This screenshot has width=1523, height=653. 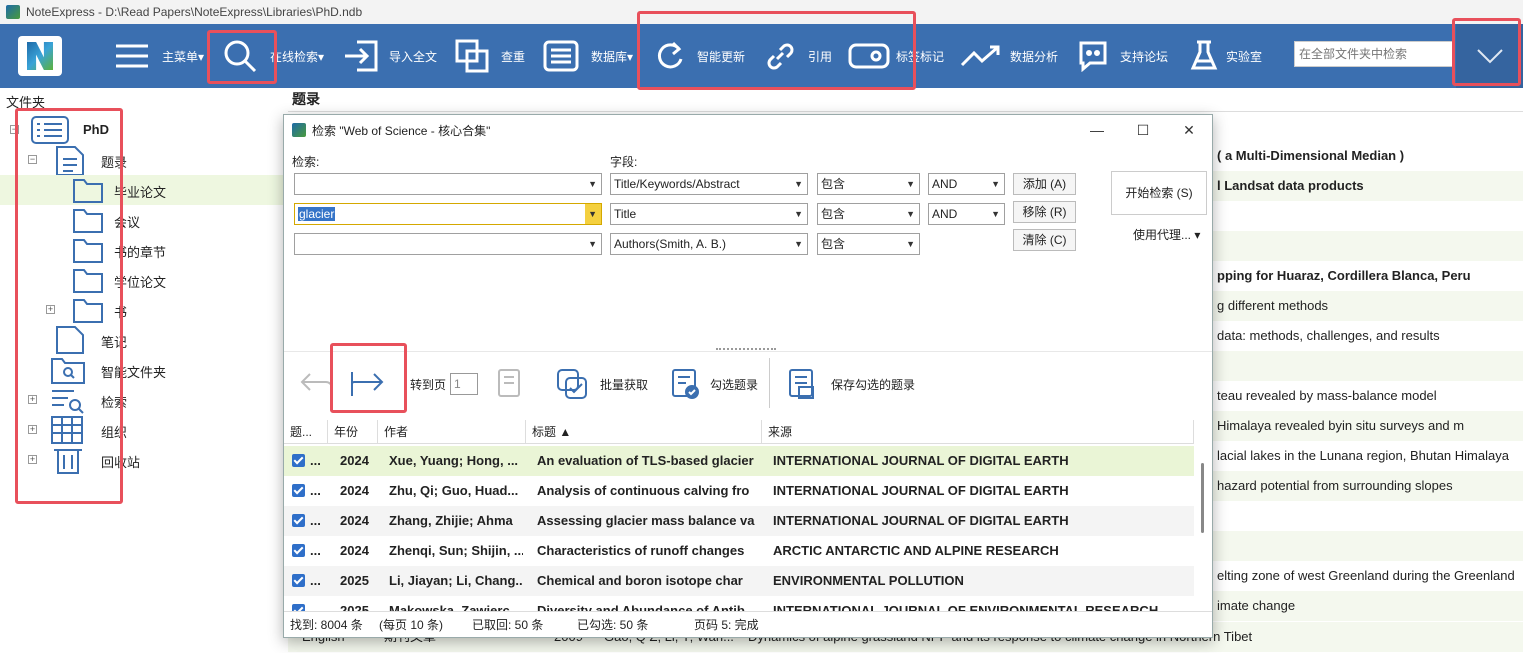 What do you see at coordinates (511, 384) in the screenshot?
I see `fetch-button` at bounding box center [511, 384].